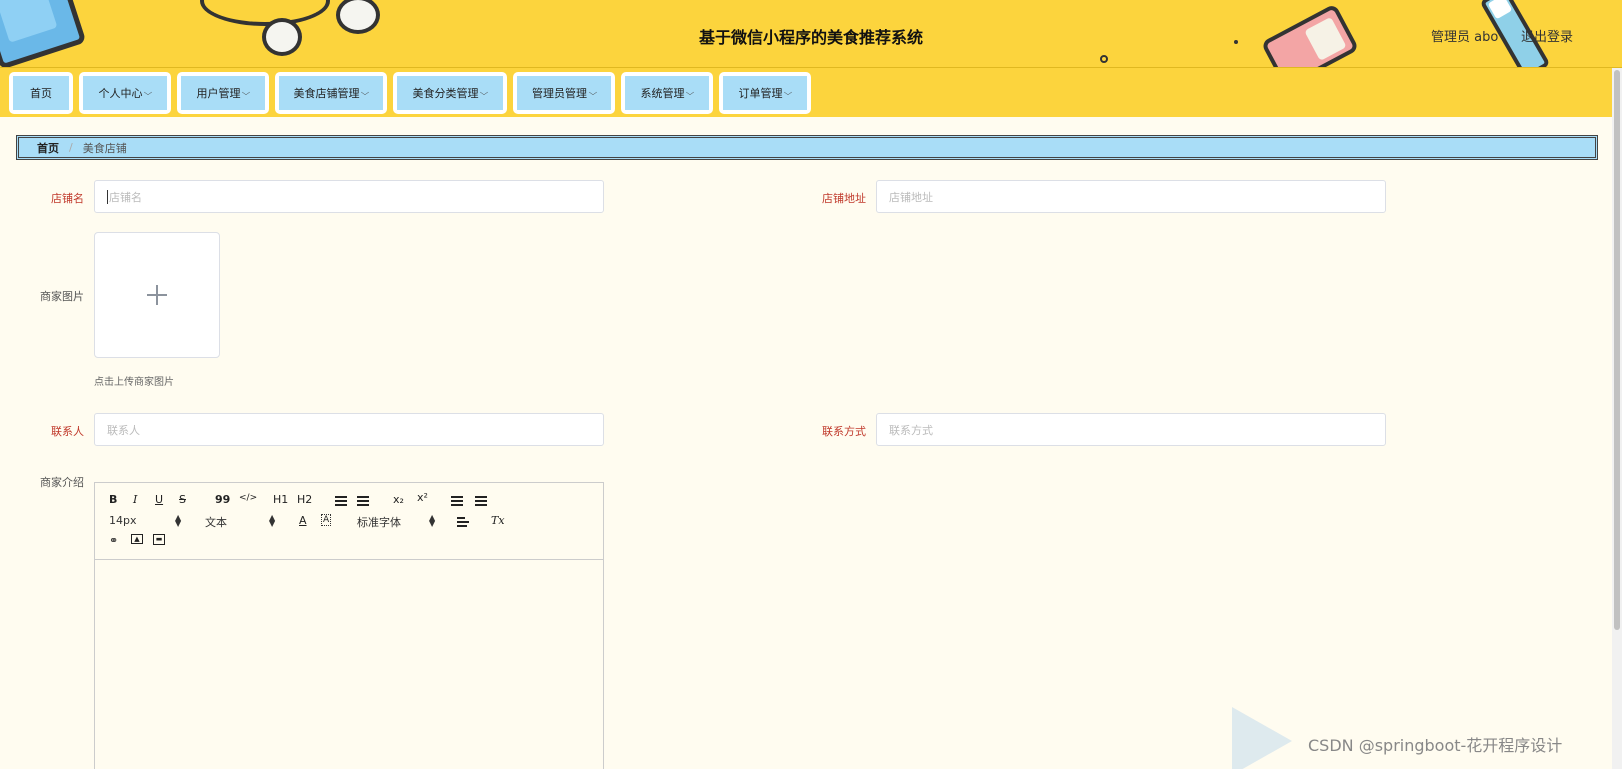  What do you see at coordinates (807, 147) in the screenshot?
I see `breadcrumb: 首页 / 美食店铺` at bounding box center [807, 147].